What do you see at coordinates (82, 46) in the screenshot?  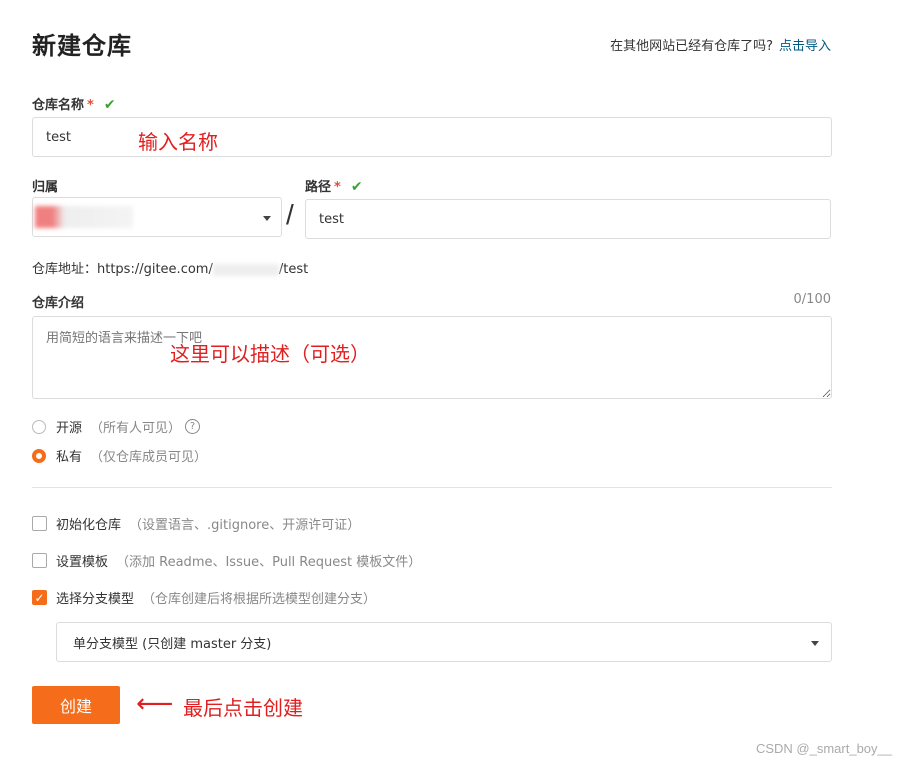 I see `page-title: 新建仓库` at bounding box center [82, 46].